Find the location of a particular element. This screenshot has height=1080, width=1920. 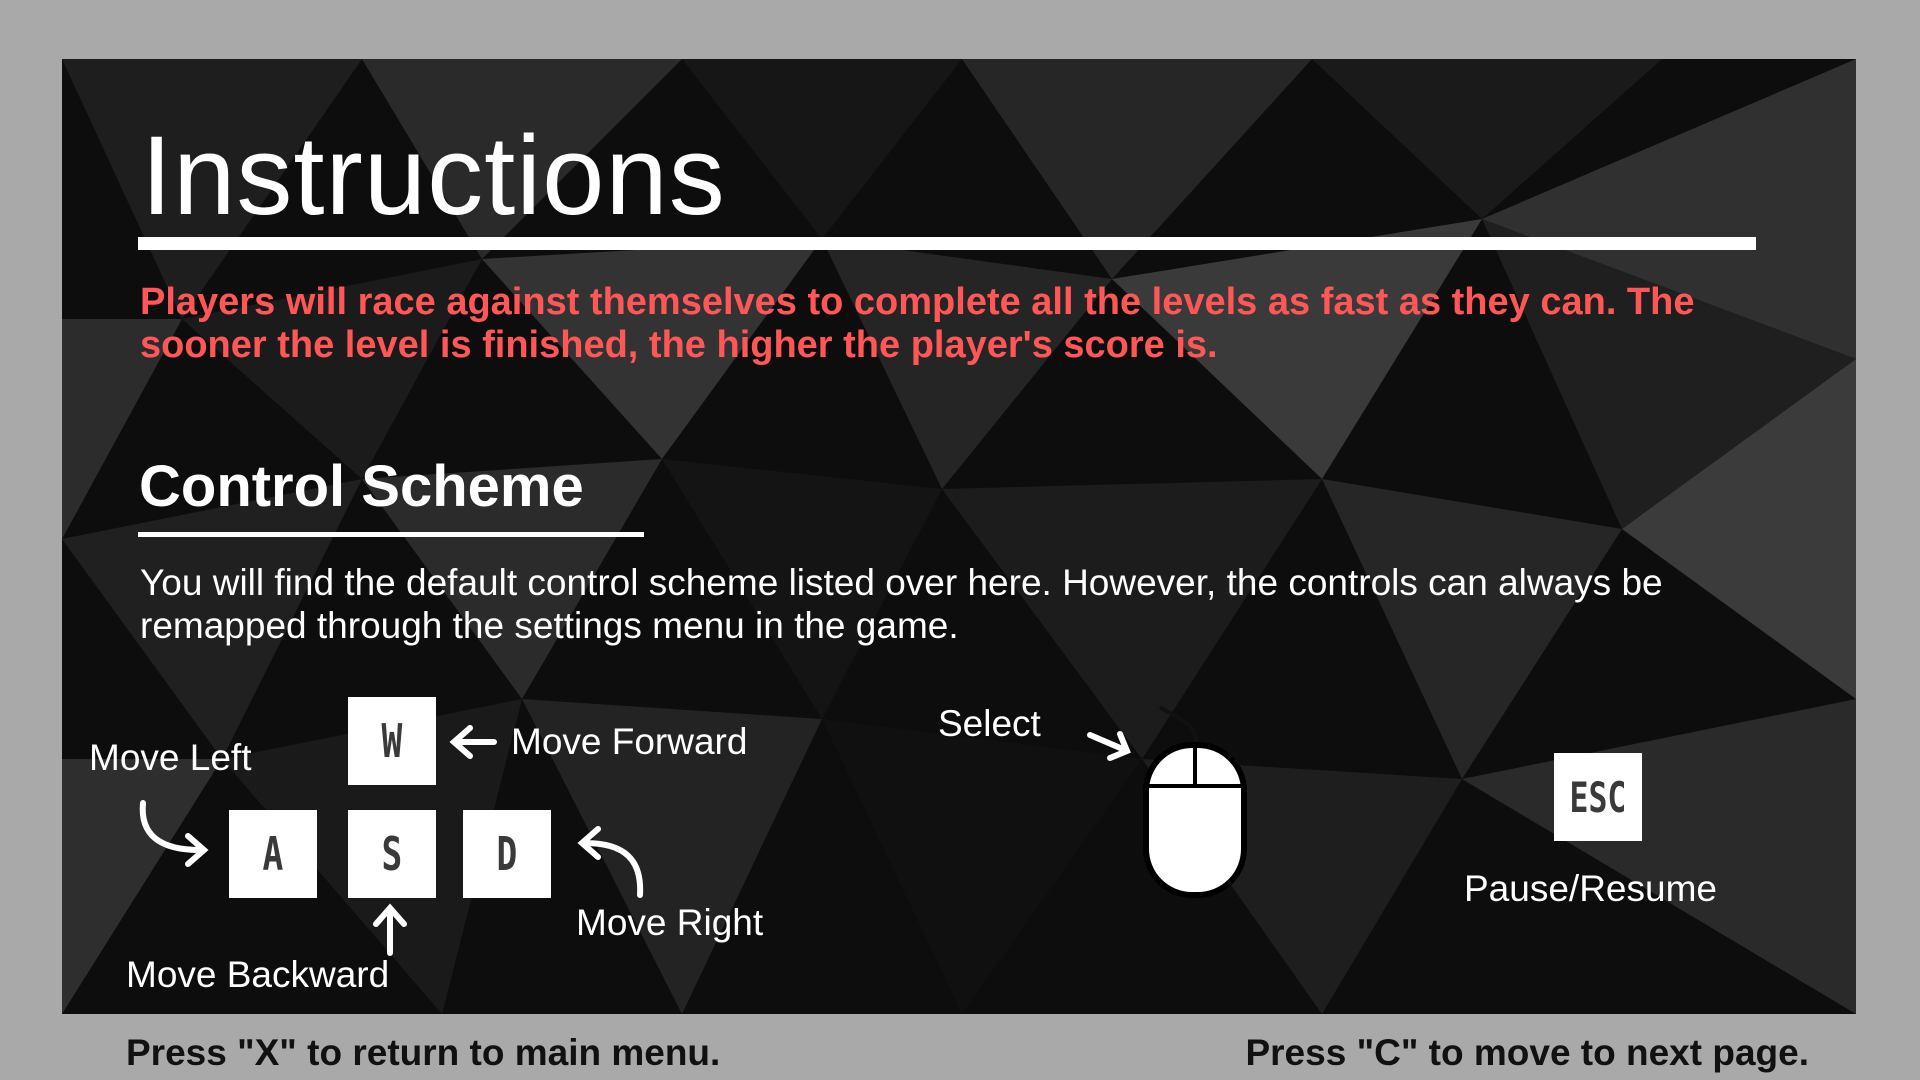

mouse-icon is located at coordinates (1195, 801).